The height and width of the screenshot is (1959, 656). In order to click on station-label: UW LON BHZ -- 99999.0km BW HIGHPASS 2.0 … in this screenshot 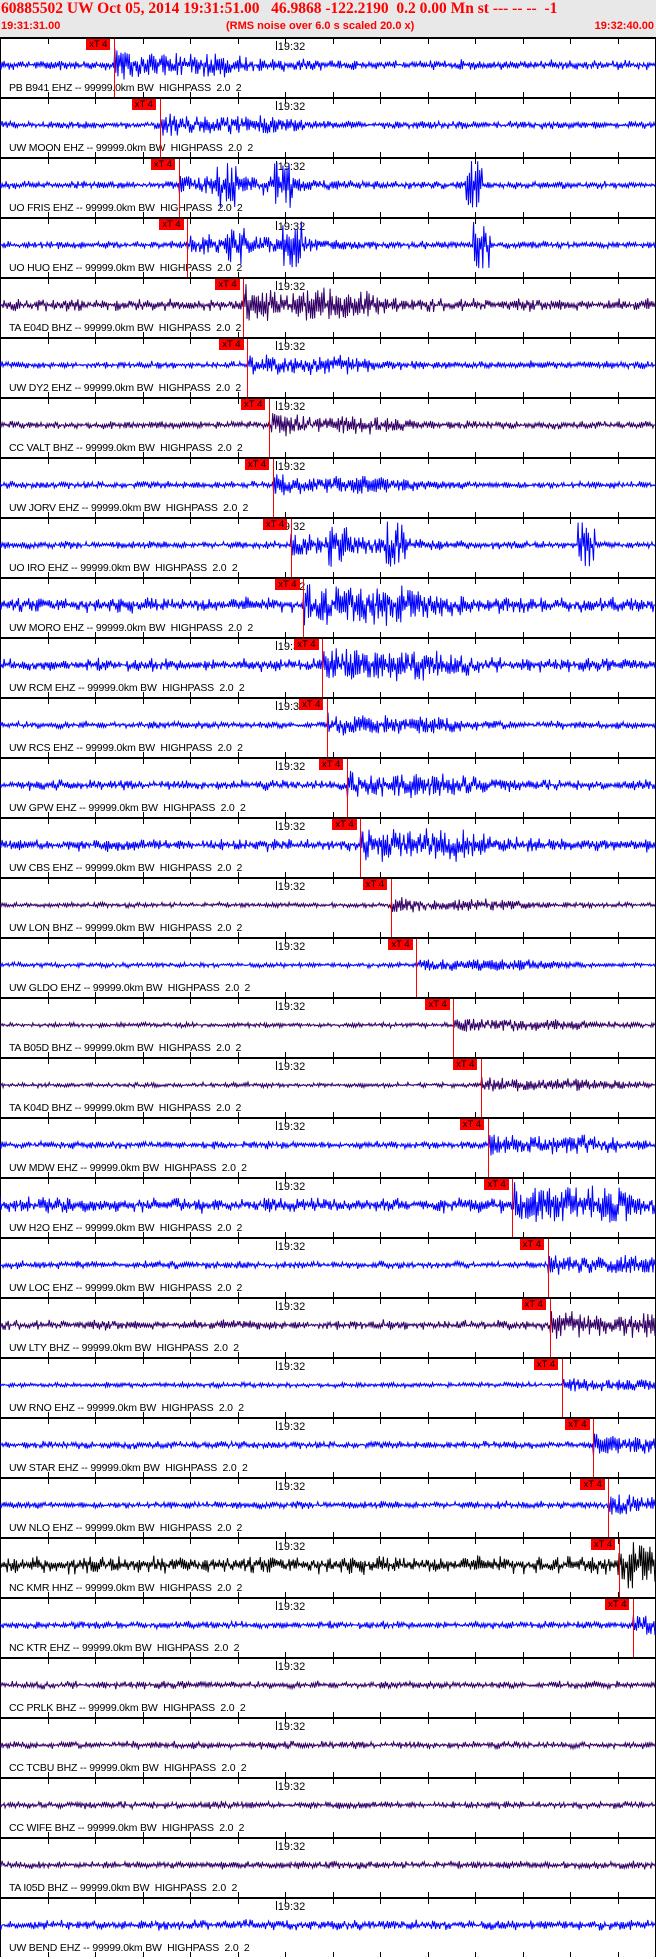, I will do `click(126, 928)`.